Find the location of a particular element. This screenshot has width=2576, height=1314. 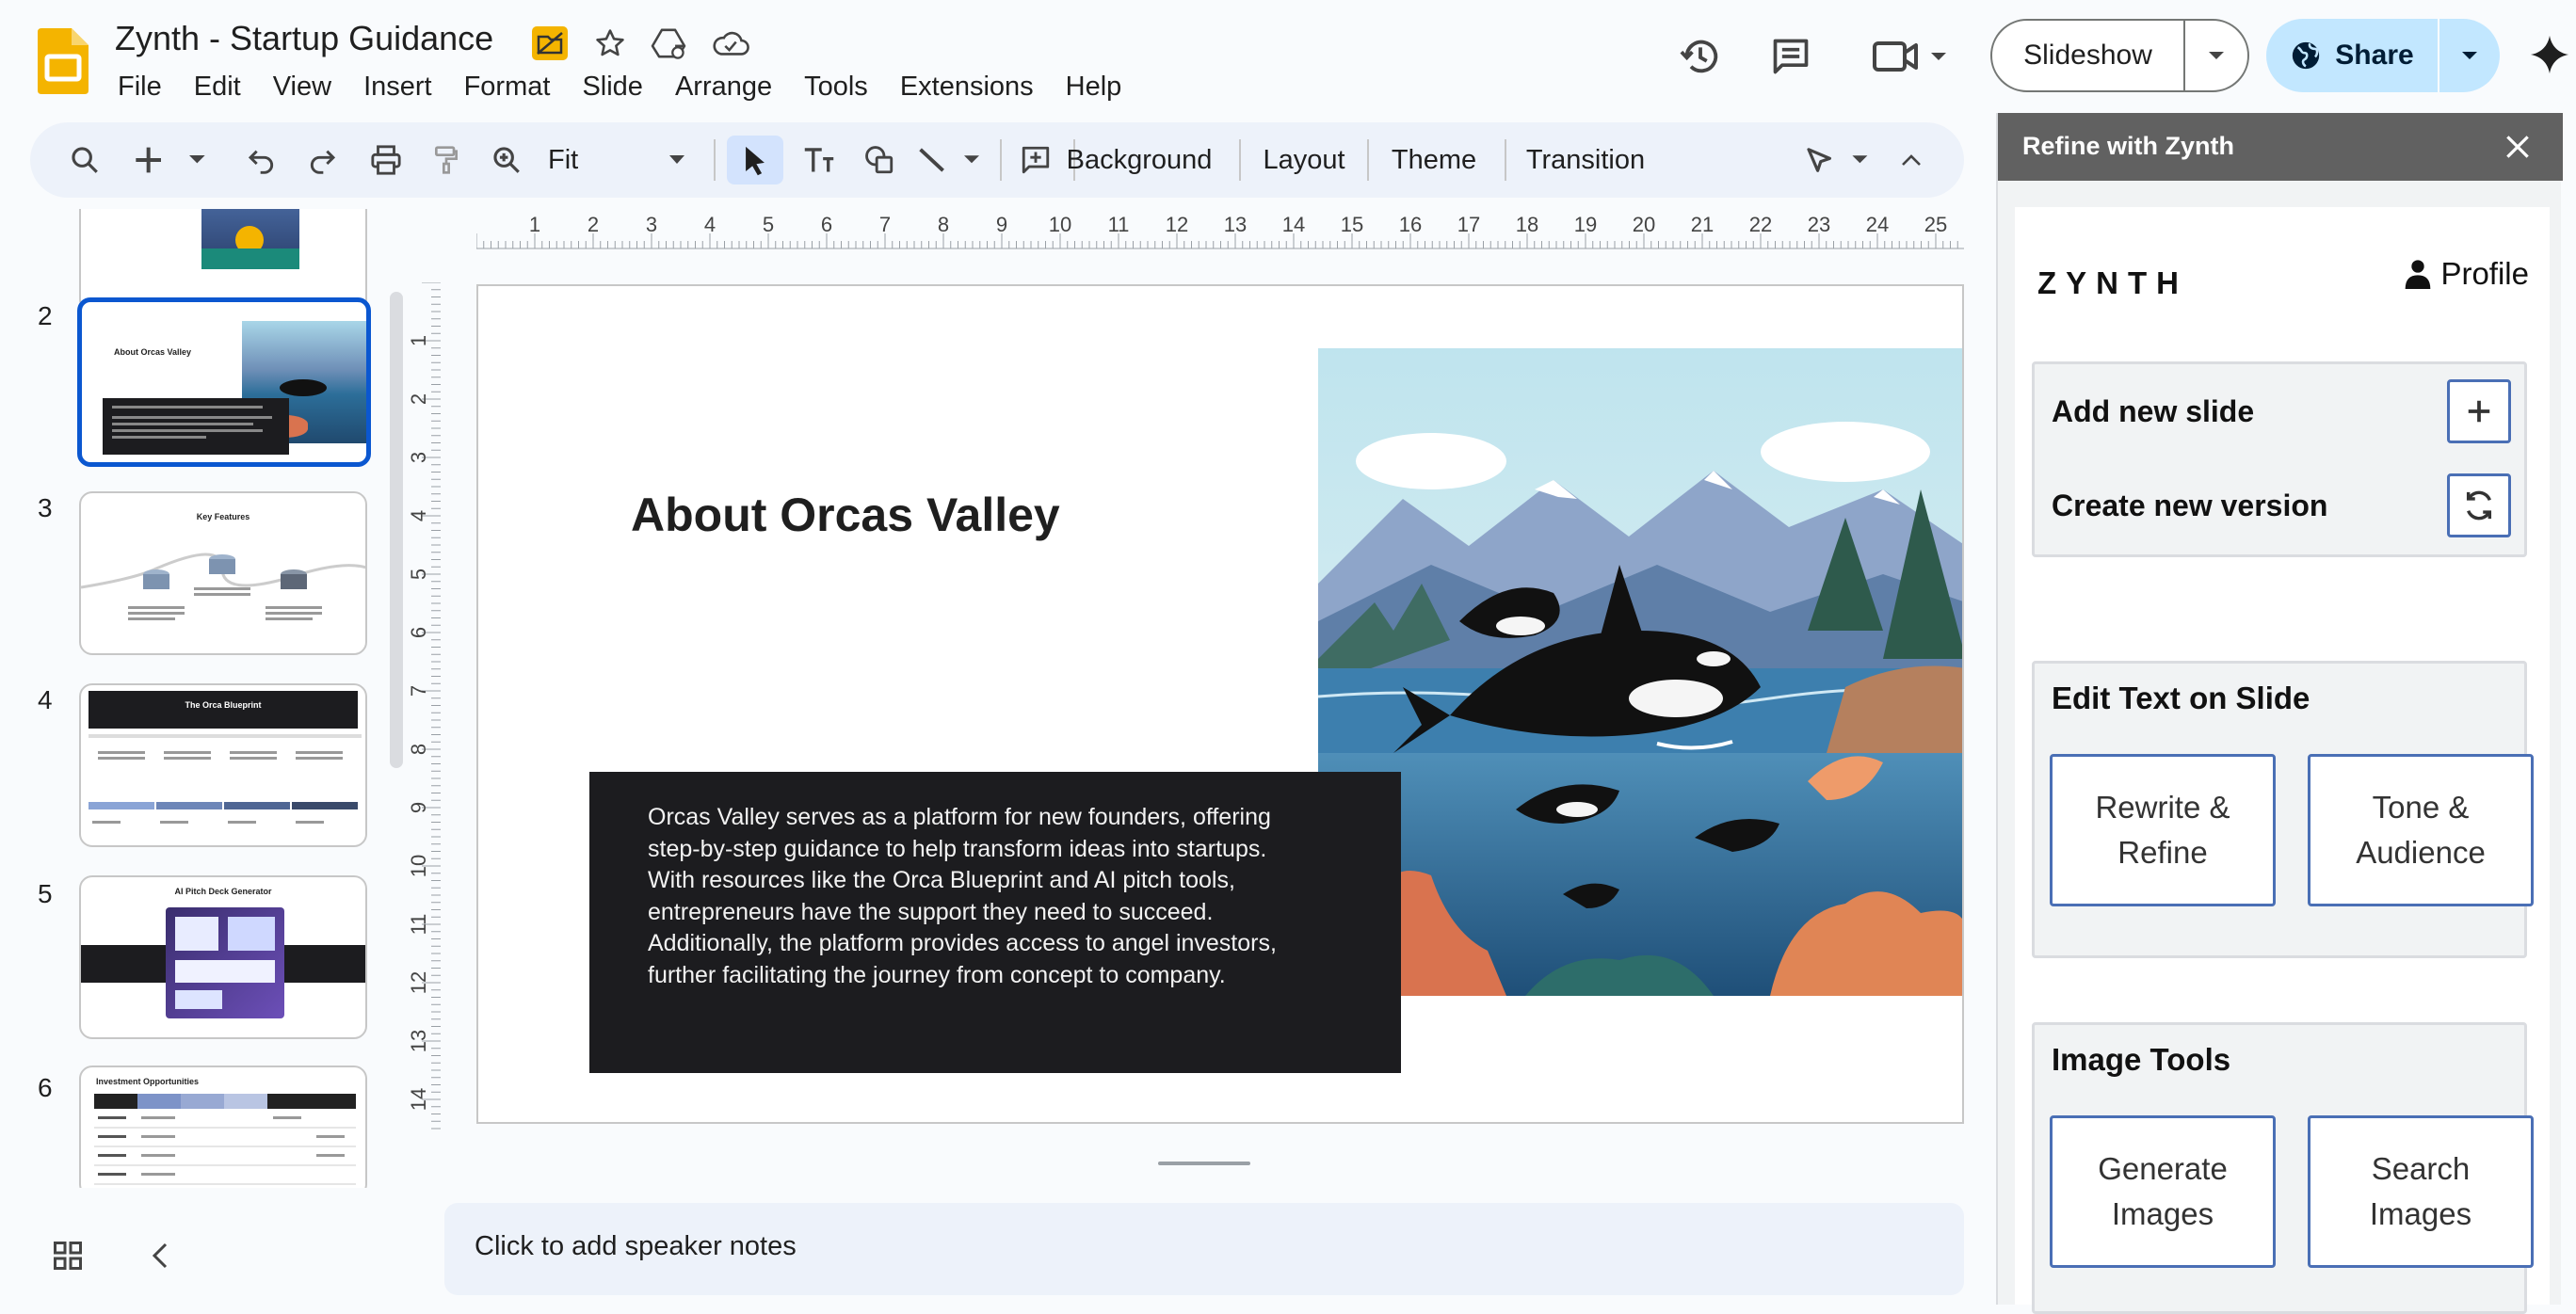

share-dropdown-icon is located at coordinates (2469, 56).